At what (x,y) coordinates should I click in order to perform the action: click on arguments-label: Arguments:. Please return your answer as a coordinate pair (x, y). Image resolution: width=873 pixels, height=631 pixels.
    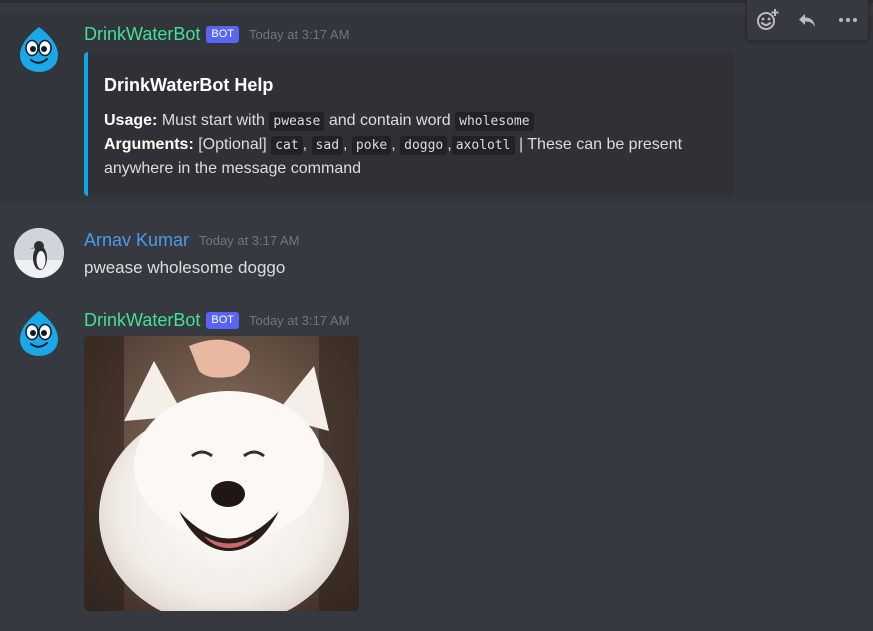
    Looking at the image, I should click on (149, 144).